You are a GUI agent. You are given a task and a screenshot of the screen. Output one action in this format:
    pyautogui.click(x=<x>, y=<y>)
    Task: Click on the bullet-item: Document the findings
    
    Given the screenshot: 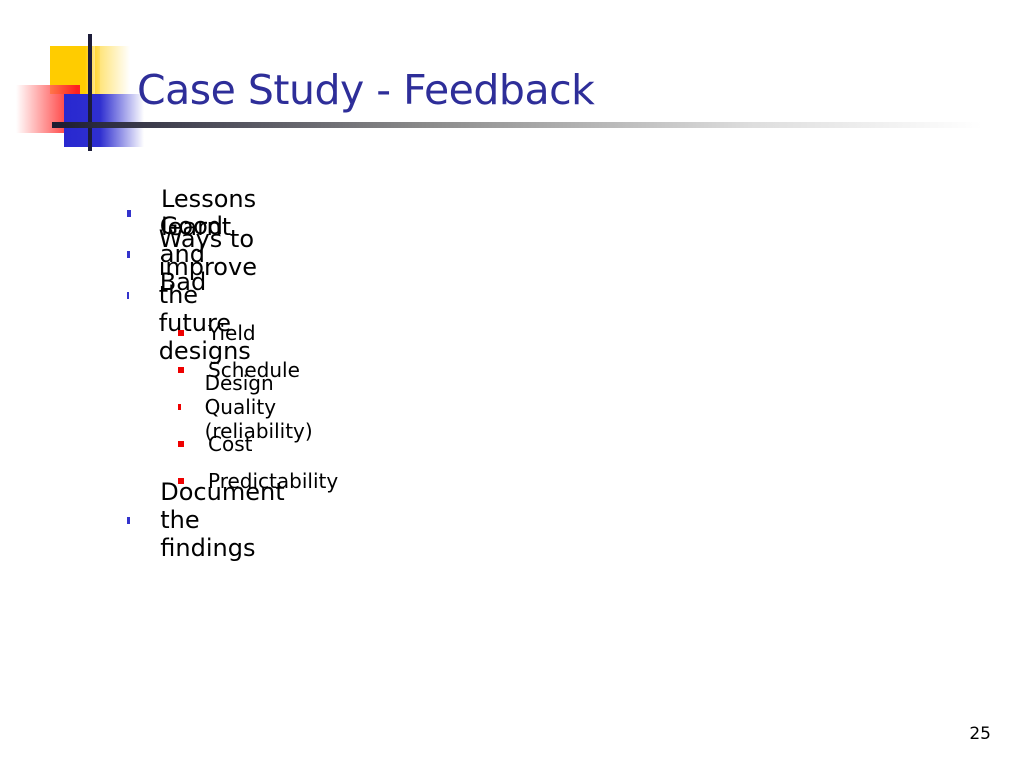 What is the action you would take?
    pyautogui.click(x=207, y=520)
    